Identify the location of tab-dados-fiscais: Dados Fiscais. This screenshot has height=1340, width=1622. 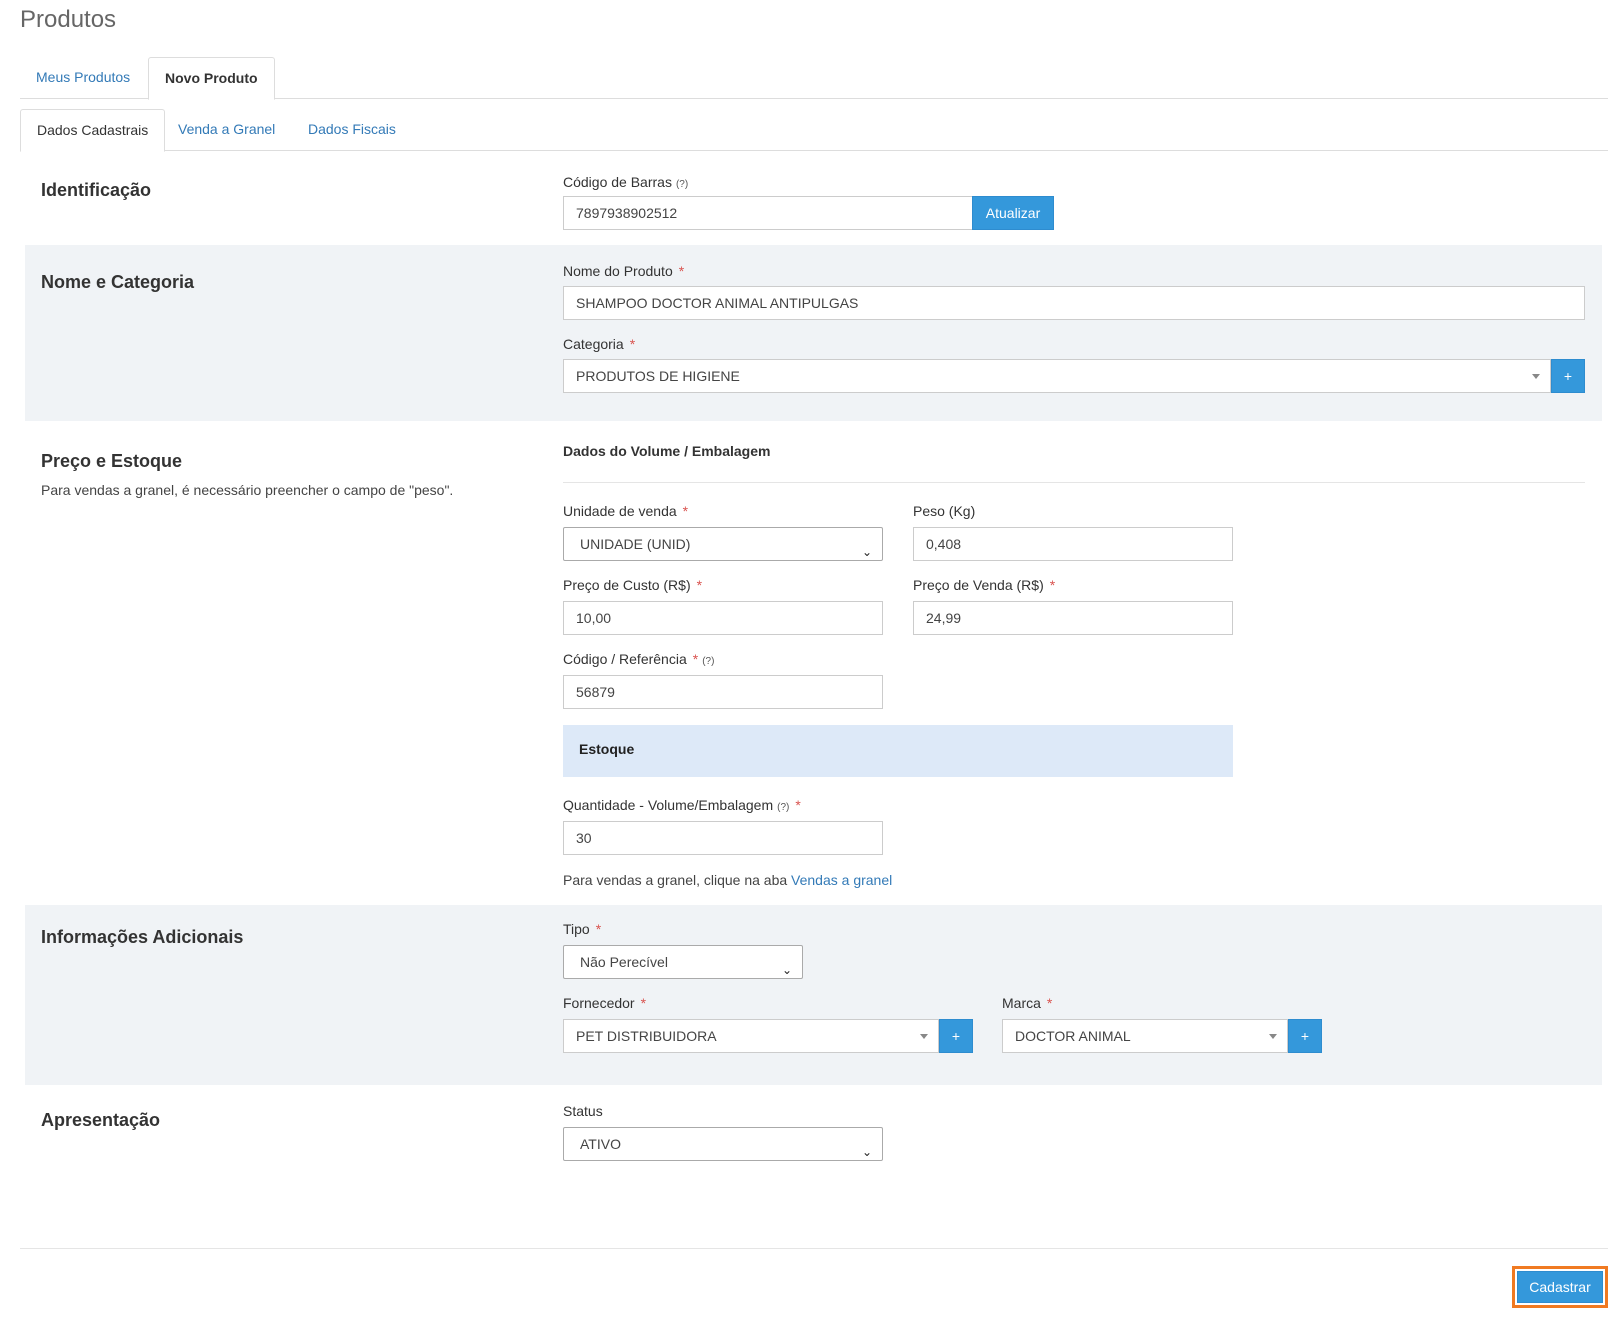
(352, 130).